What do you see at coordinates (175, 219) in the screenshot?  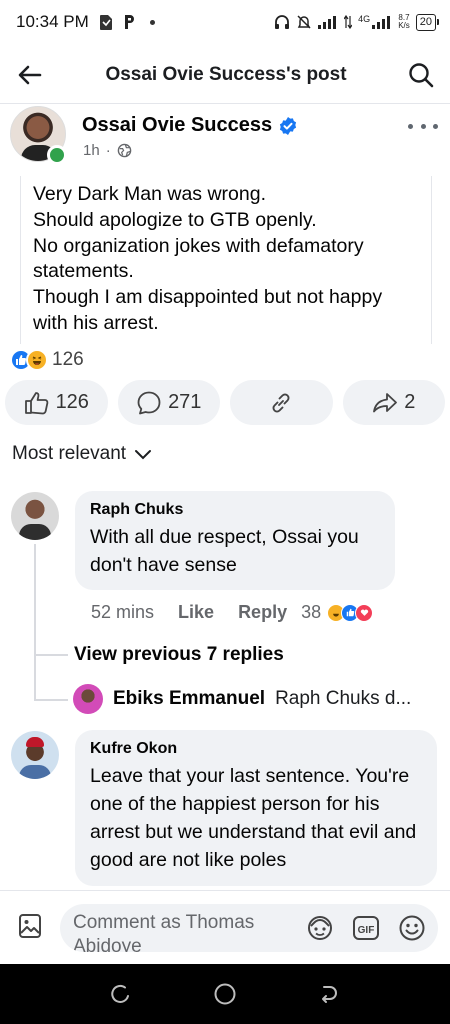 I see `post-line: Should apologize to GTB openly.` at bounding box center [175, 219].